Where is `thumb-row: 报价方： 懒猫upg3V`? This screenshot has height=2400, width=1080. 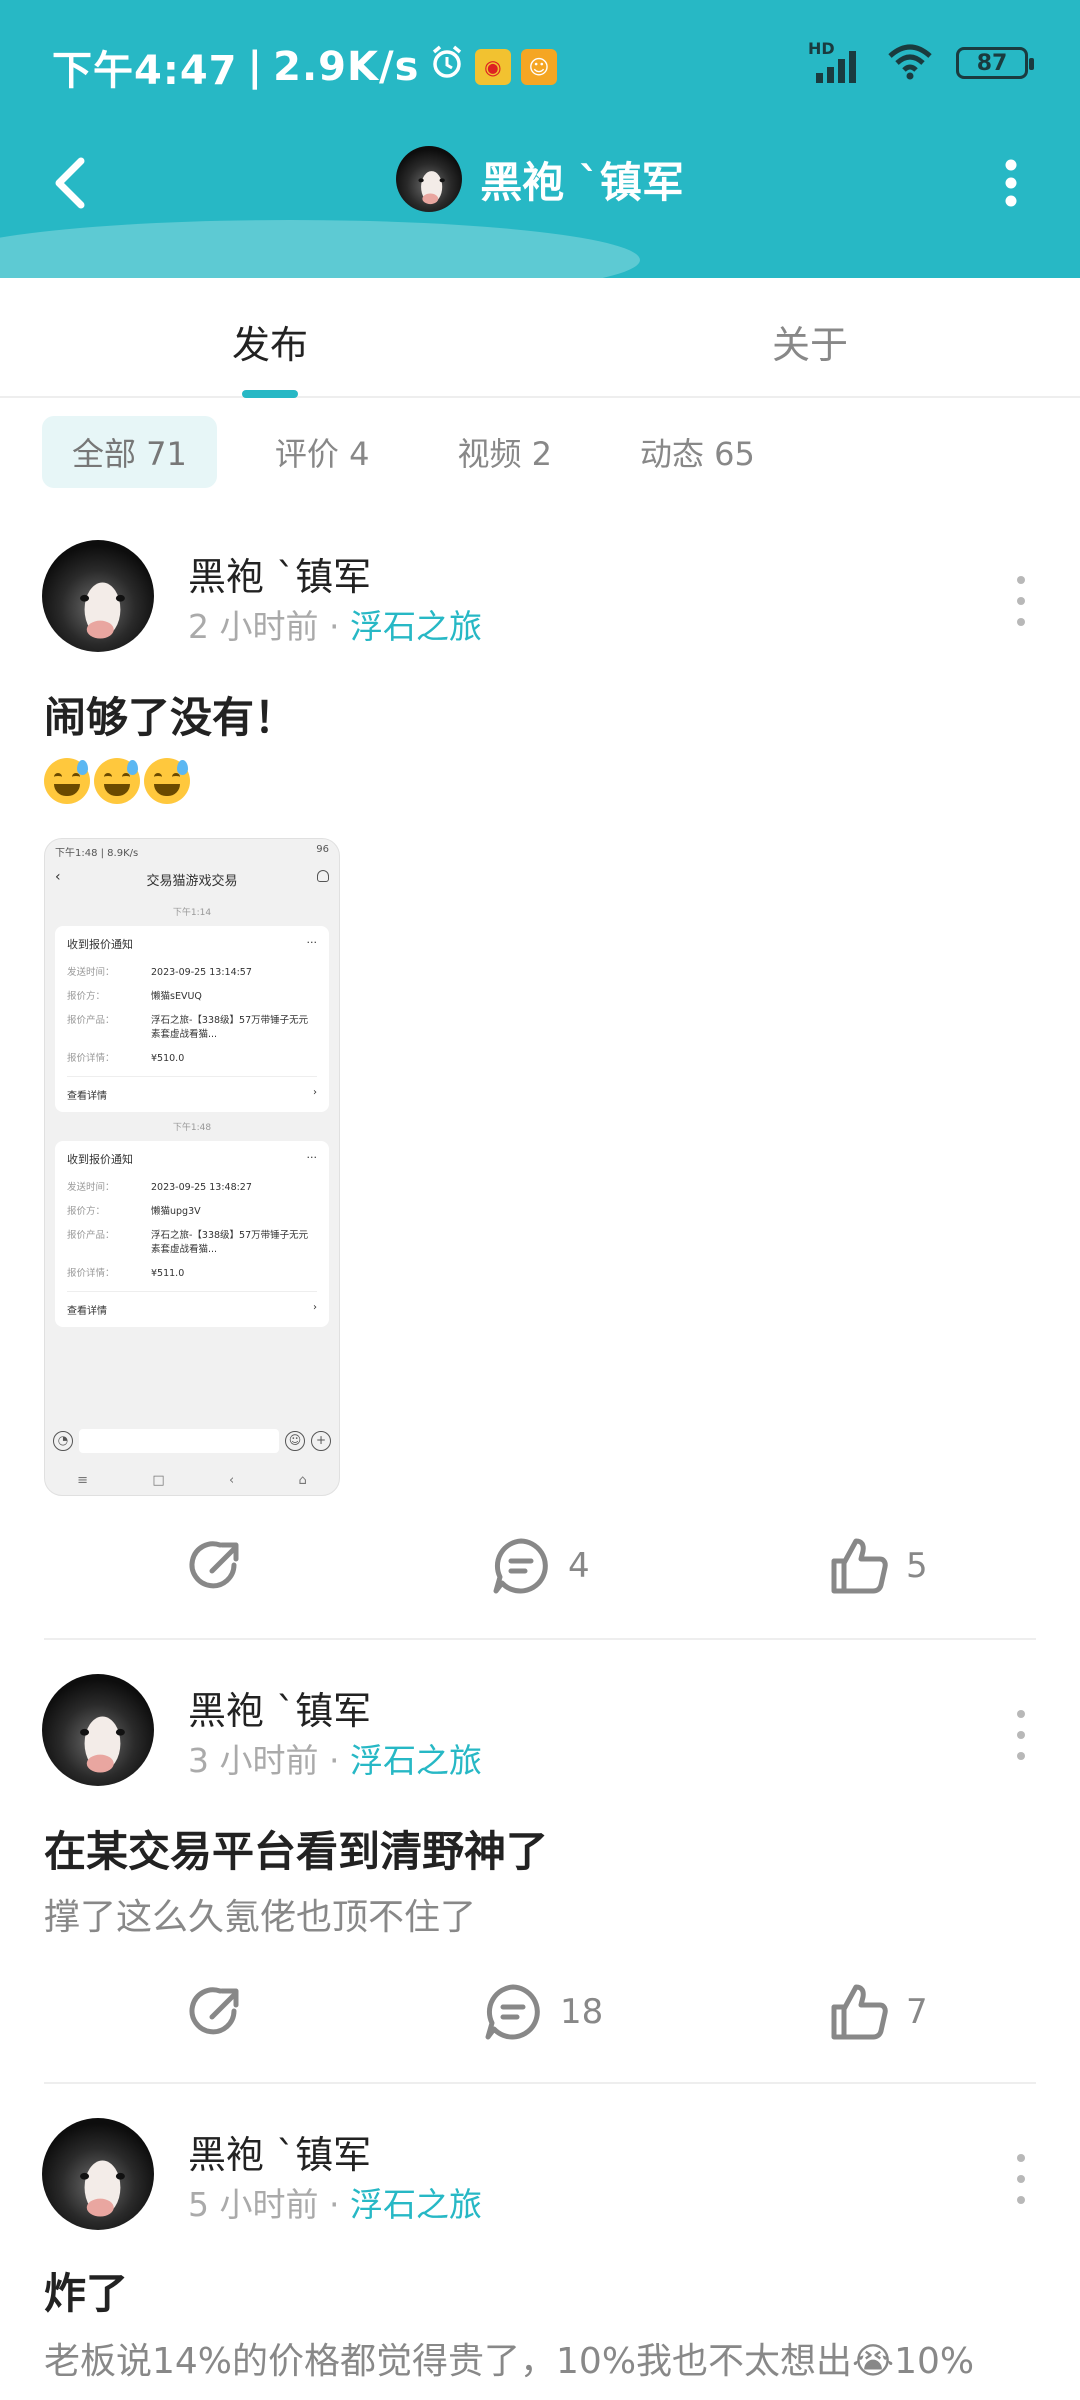
thumb-row: 报价方： 懒猫upg3V is located at coordinates (192, 1212).